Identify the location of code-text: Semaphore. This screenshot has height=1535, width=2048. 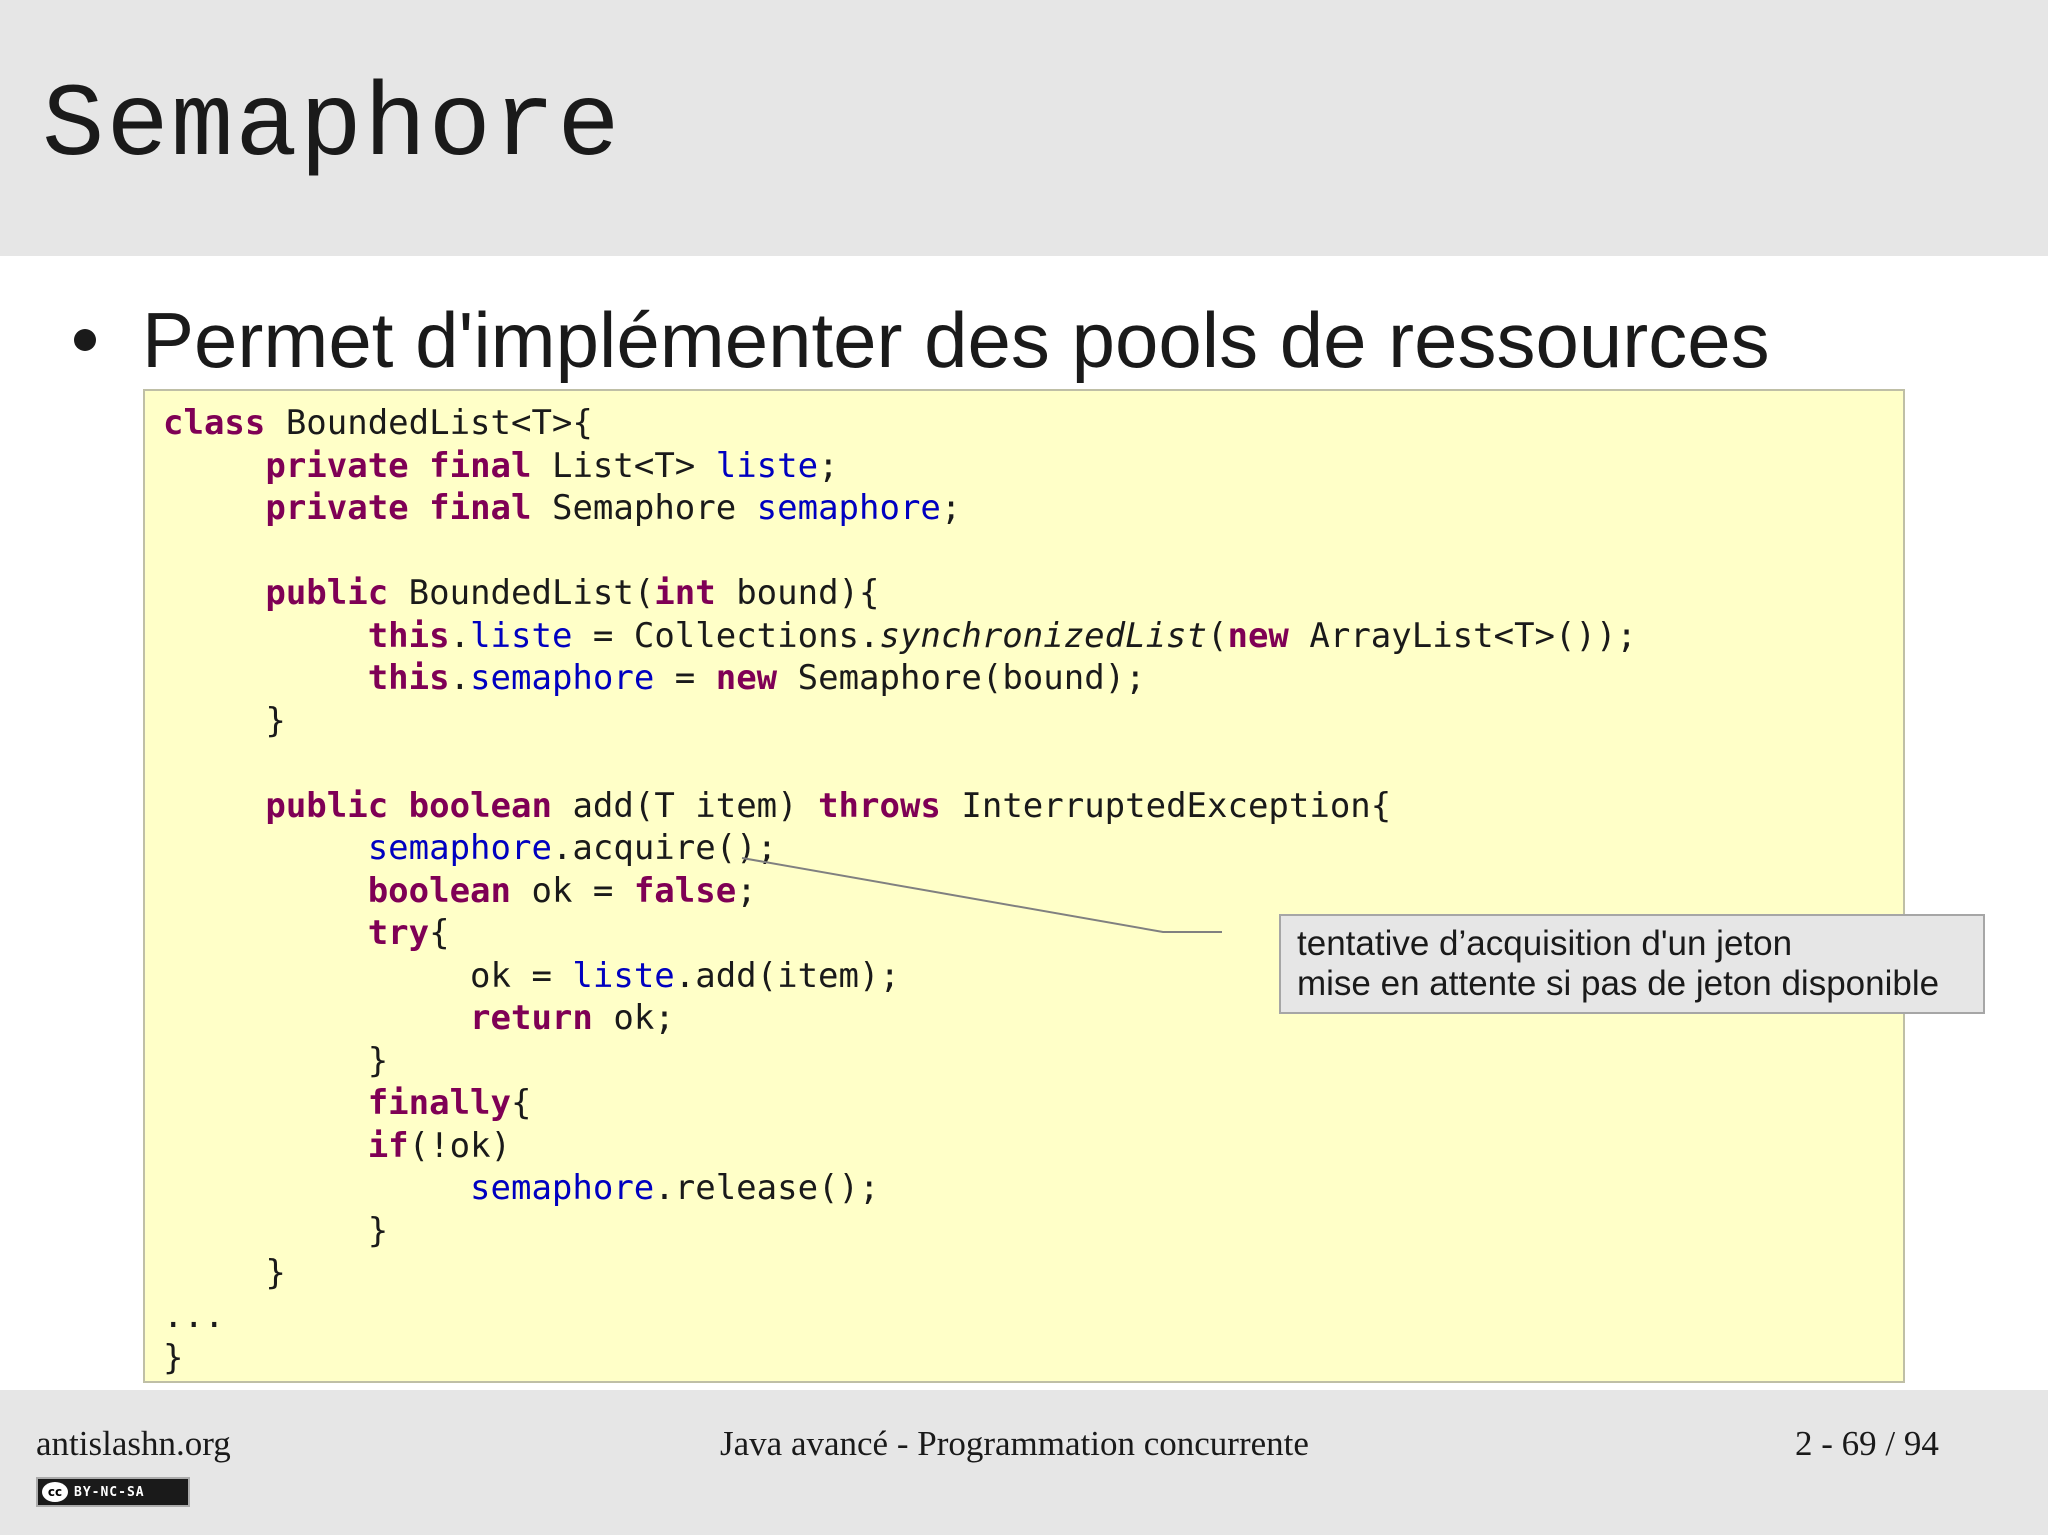
(644, 508).